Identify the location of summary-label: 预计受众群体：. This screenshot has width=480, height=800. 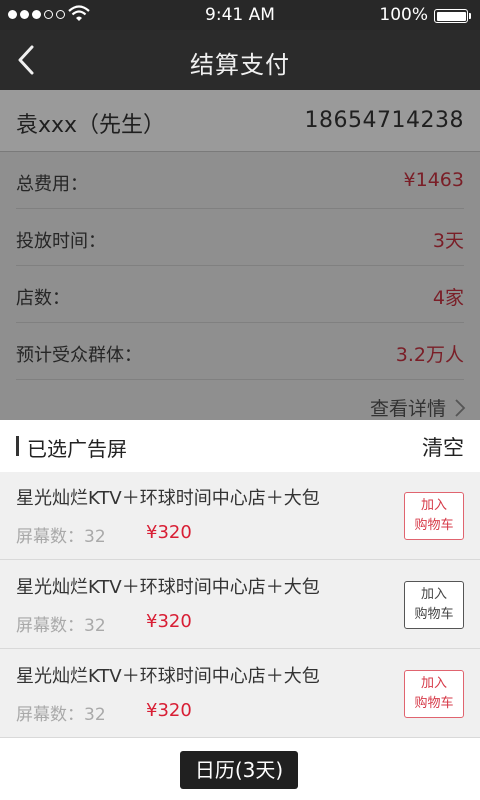
(79, 355).